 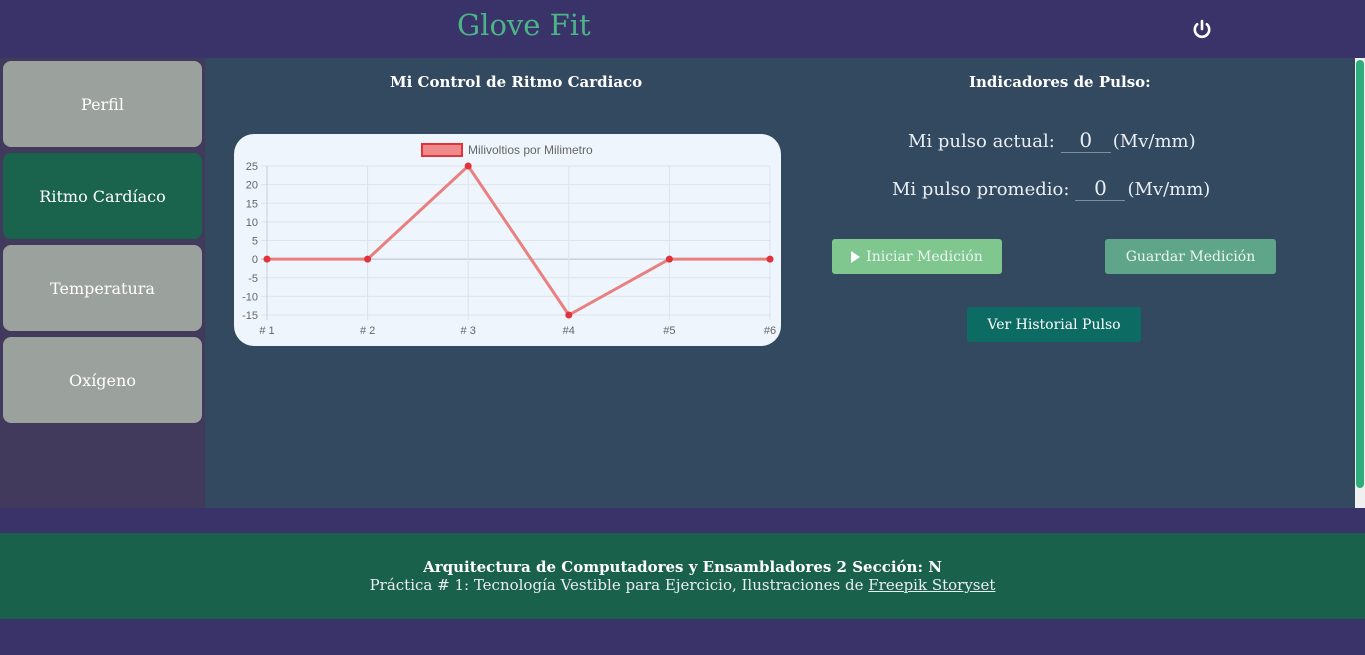 I want to click on sidebar-item-oxigeno: Oxígeno, so click(x=102, y=380).